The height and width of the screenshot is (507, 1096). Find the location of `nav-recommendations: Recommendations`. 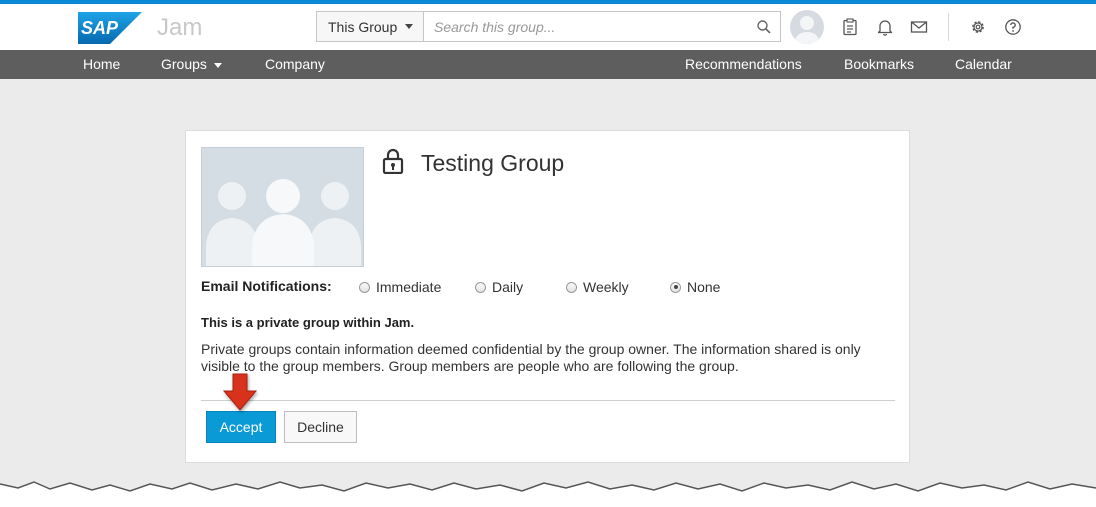

nav-recommendations: Recommendations is located at coordinates (743, 64).